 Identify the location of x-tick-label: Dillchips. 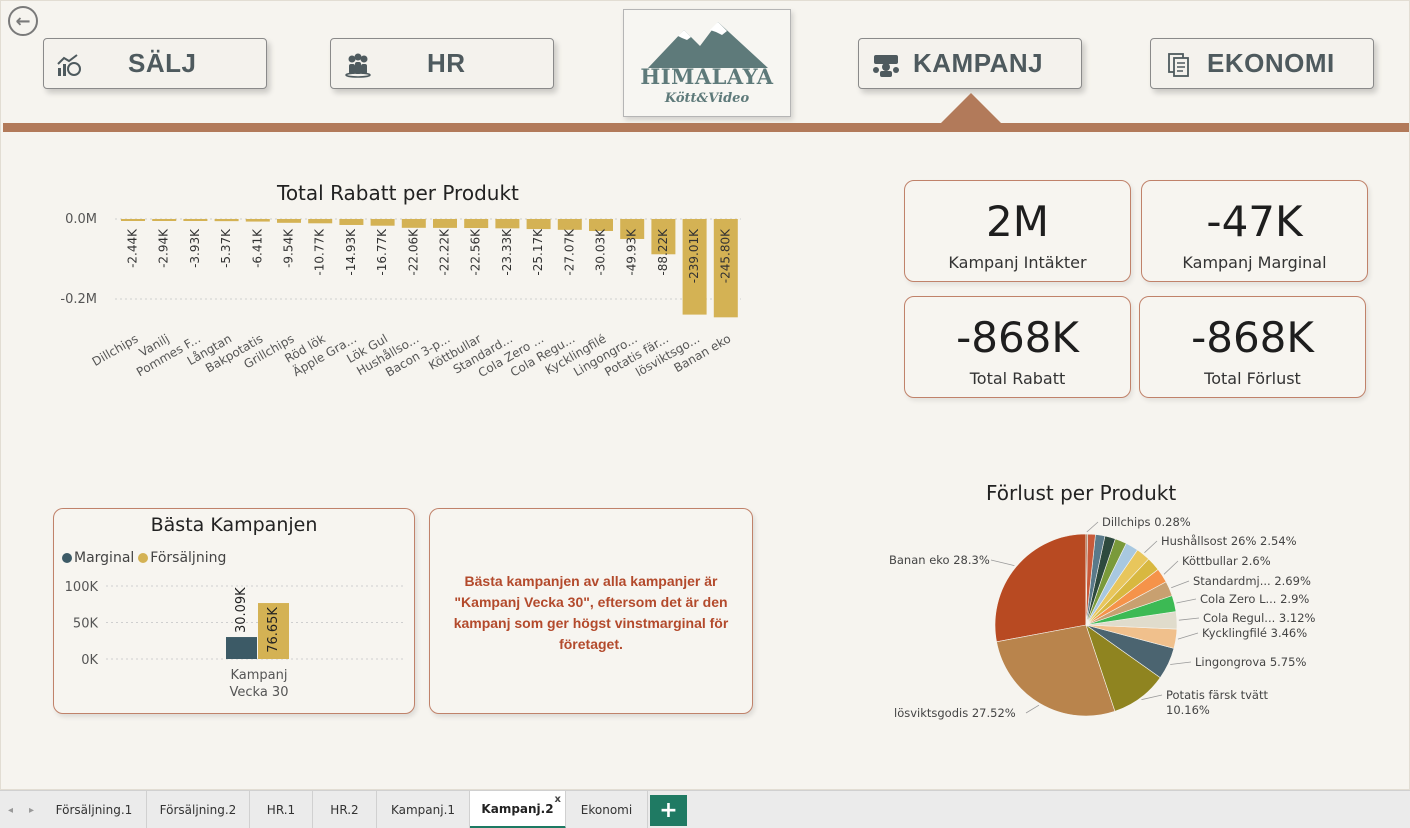
(115, 349).